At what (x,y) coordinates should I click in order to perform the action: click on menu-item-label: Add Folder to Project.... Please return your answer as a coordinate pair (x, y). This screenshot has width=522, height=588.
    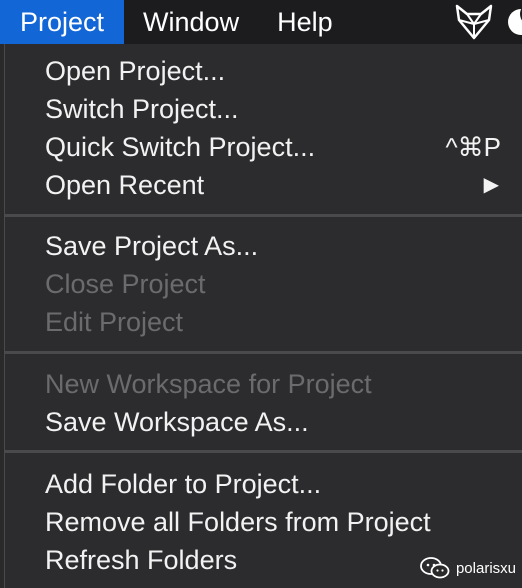
    Looking at the image, I should click on (183, 484).